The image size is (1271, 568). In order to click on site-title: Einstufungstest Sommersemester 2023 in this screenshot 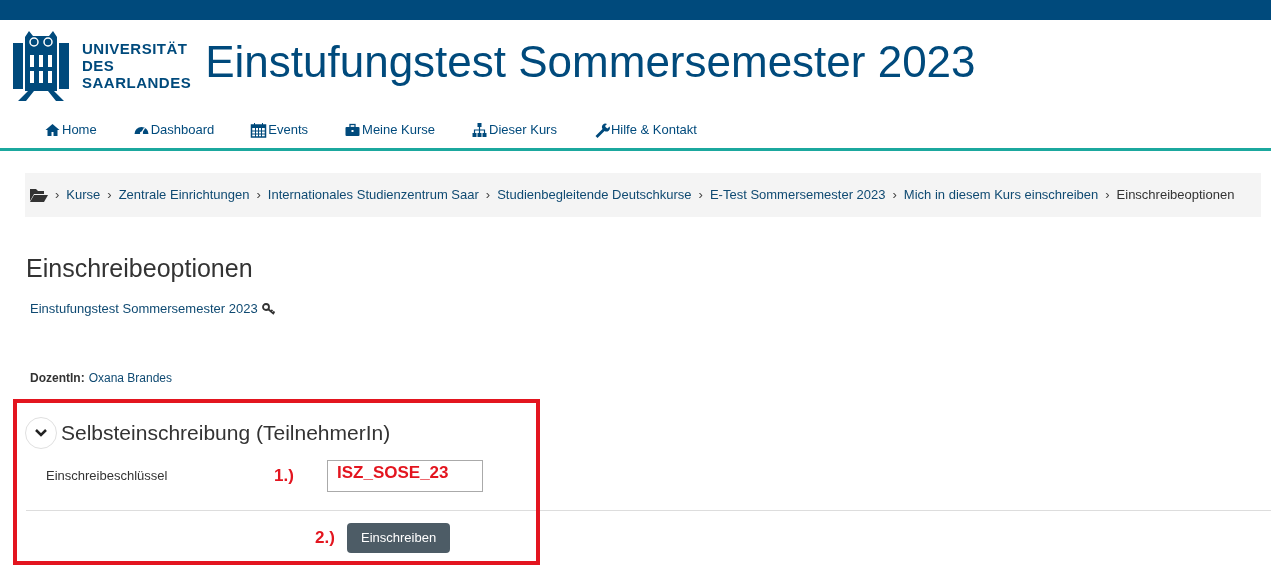, I will do `click(590, 61)`.